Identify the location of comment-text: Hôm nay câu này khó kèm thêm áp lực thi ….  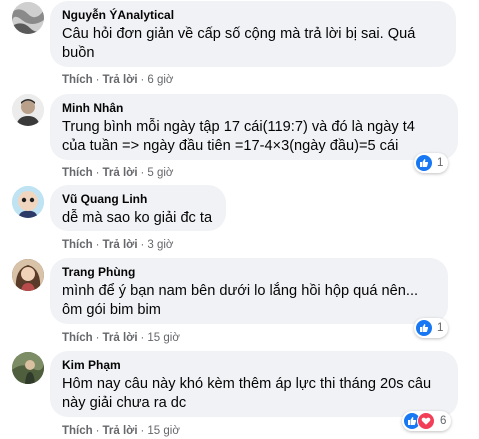
(247, 393).